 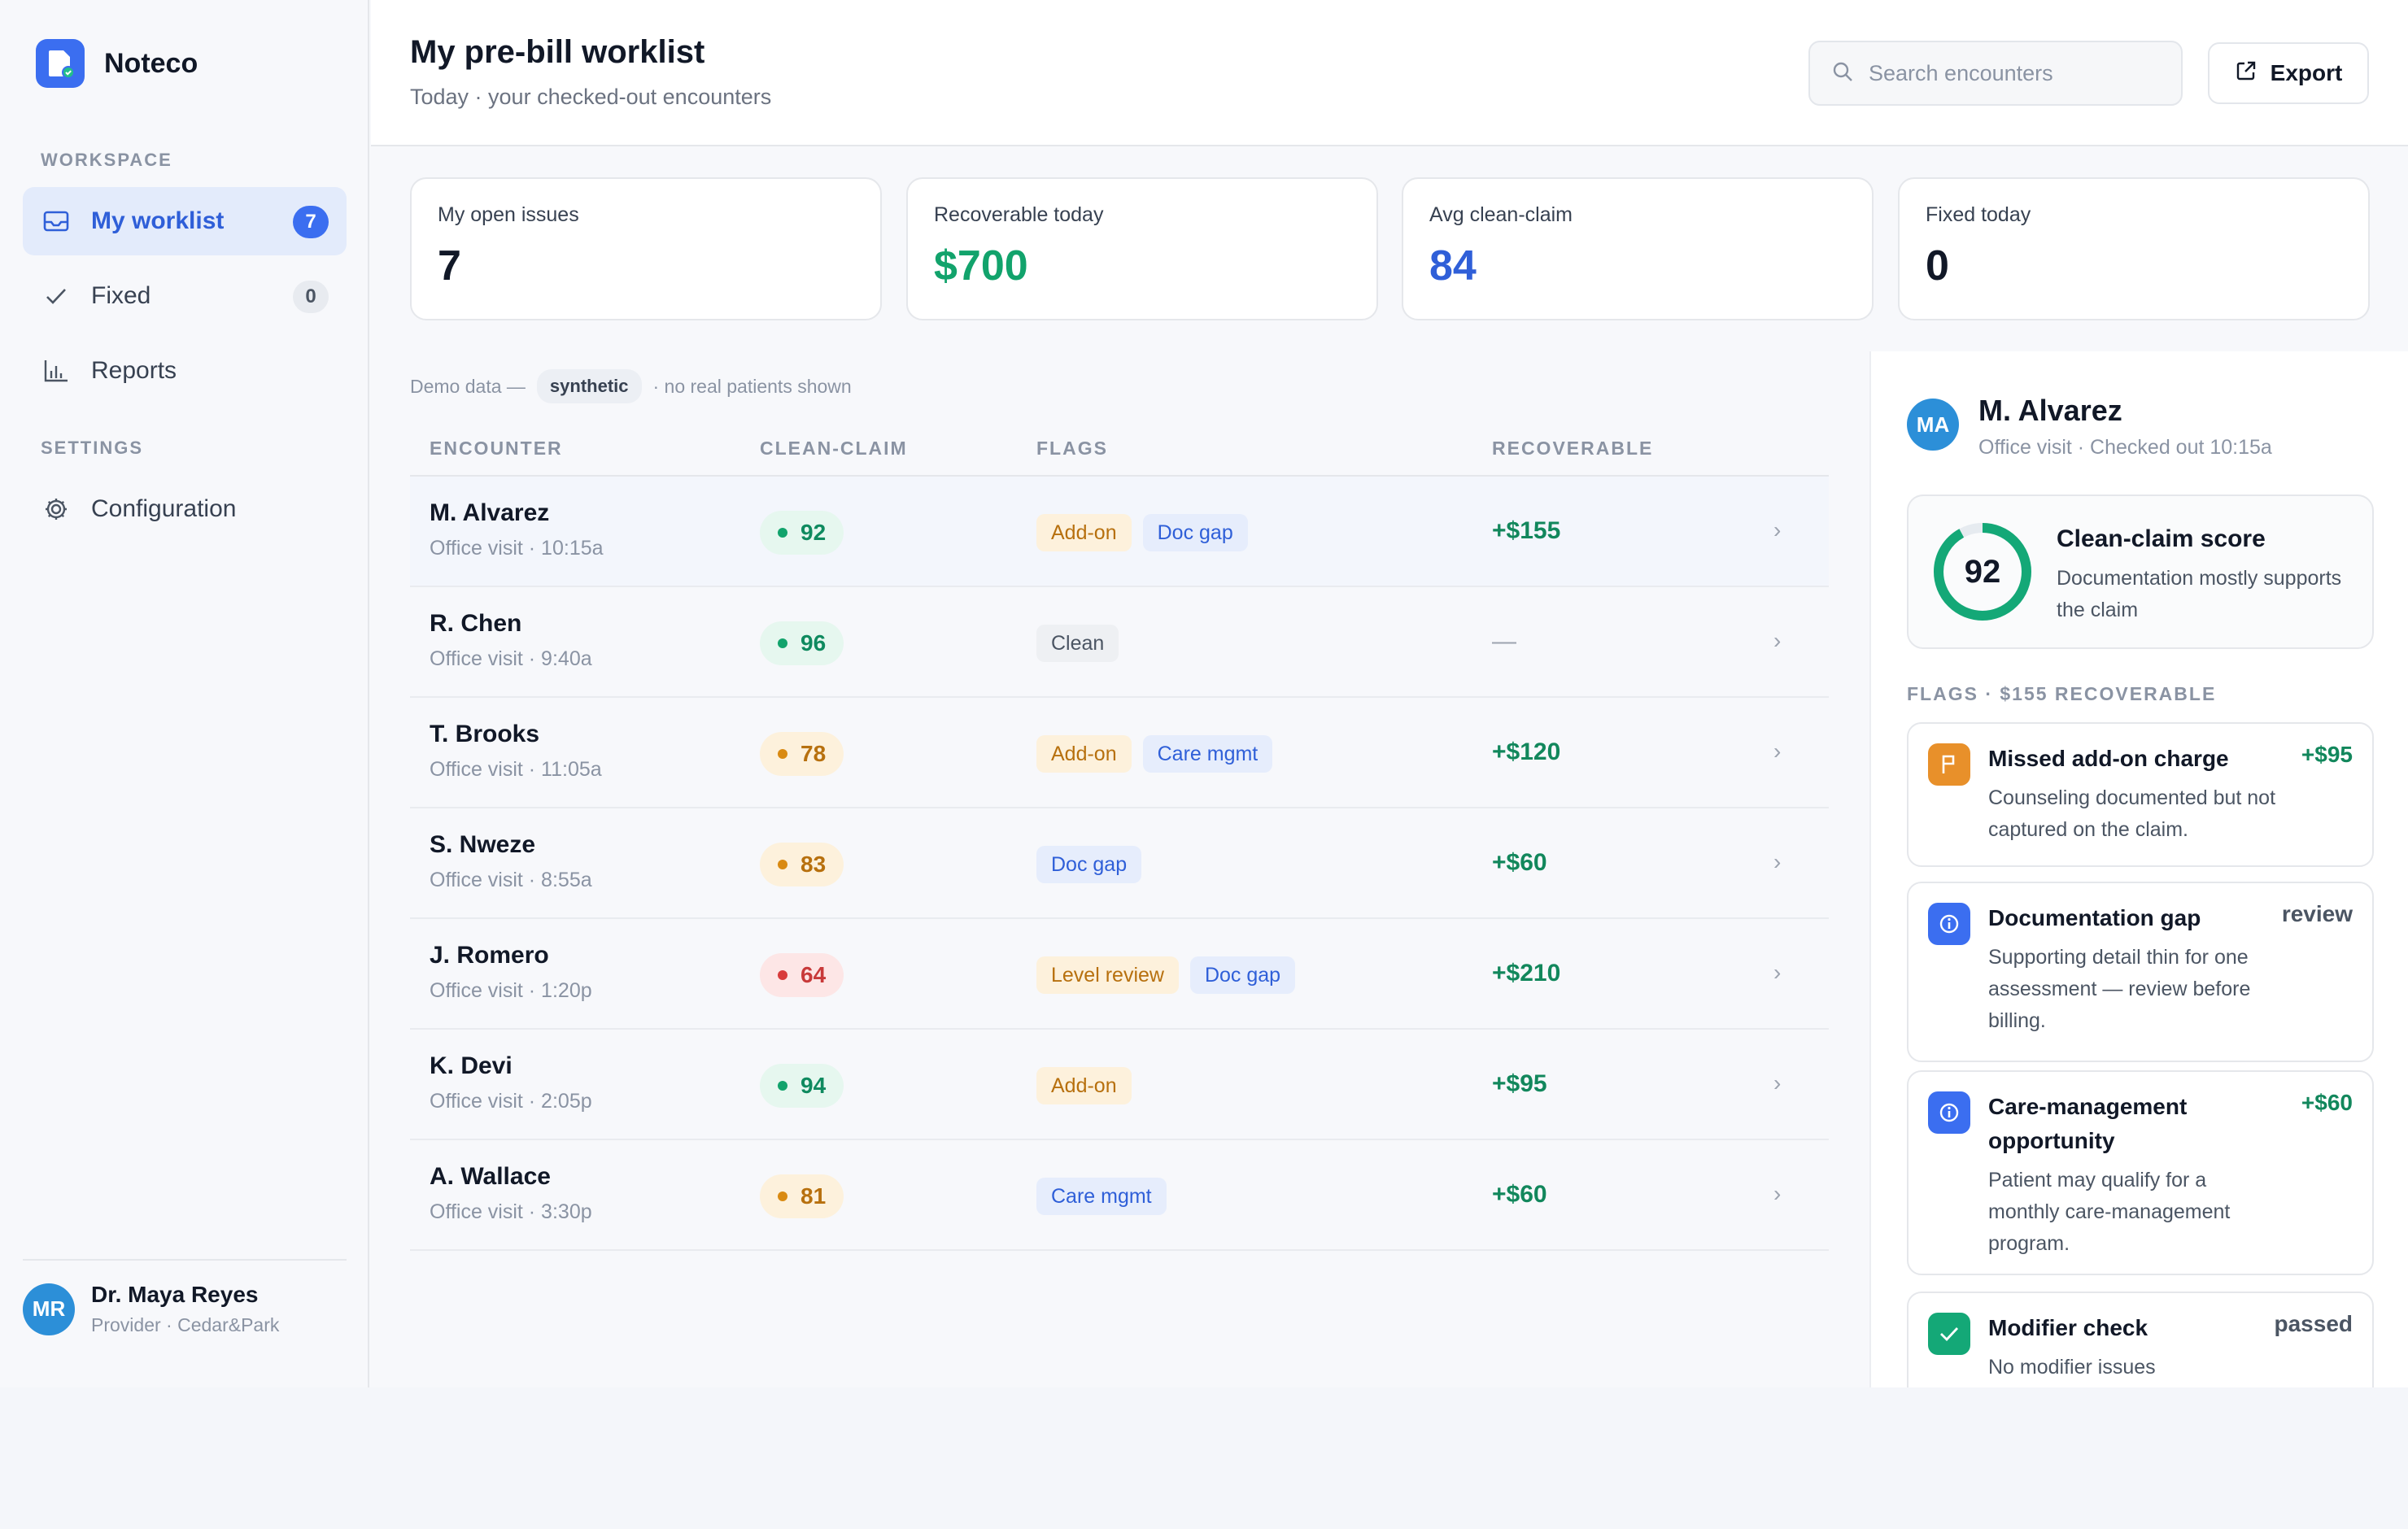 What do you see at coordinates (1933, 425) in the screenshot?
I see `avatar: MA` at bounding box center [1933, 425].